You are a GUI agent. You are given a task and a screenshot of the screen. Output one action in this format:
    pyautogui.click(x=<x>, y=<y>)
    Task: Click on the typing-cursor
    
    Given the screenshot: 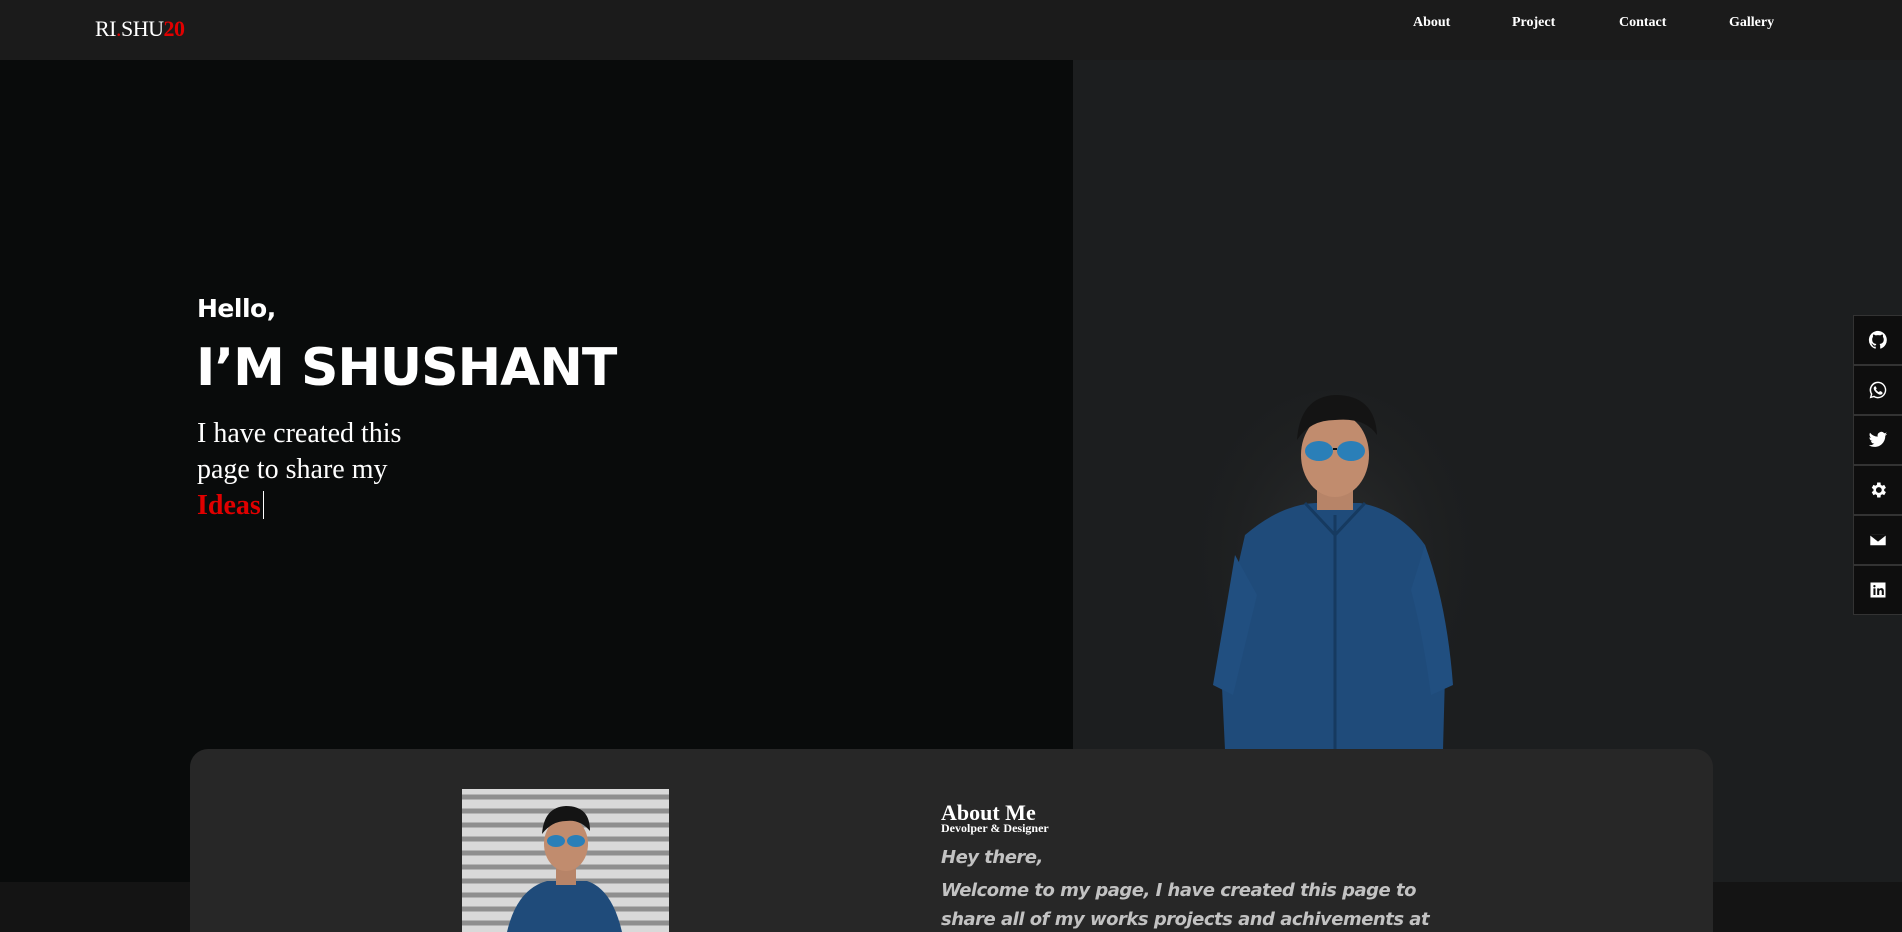 What is the action you would take?
    pyautogui.click(x=263, y=505)
    